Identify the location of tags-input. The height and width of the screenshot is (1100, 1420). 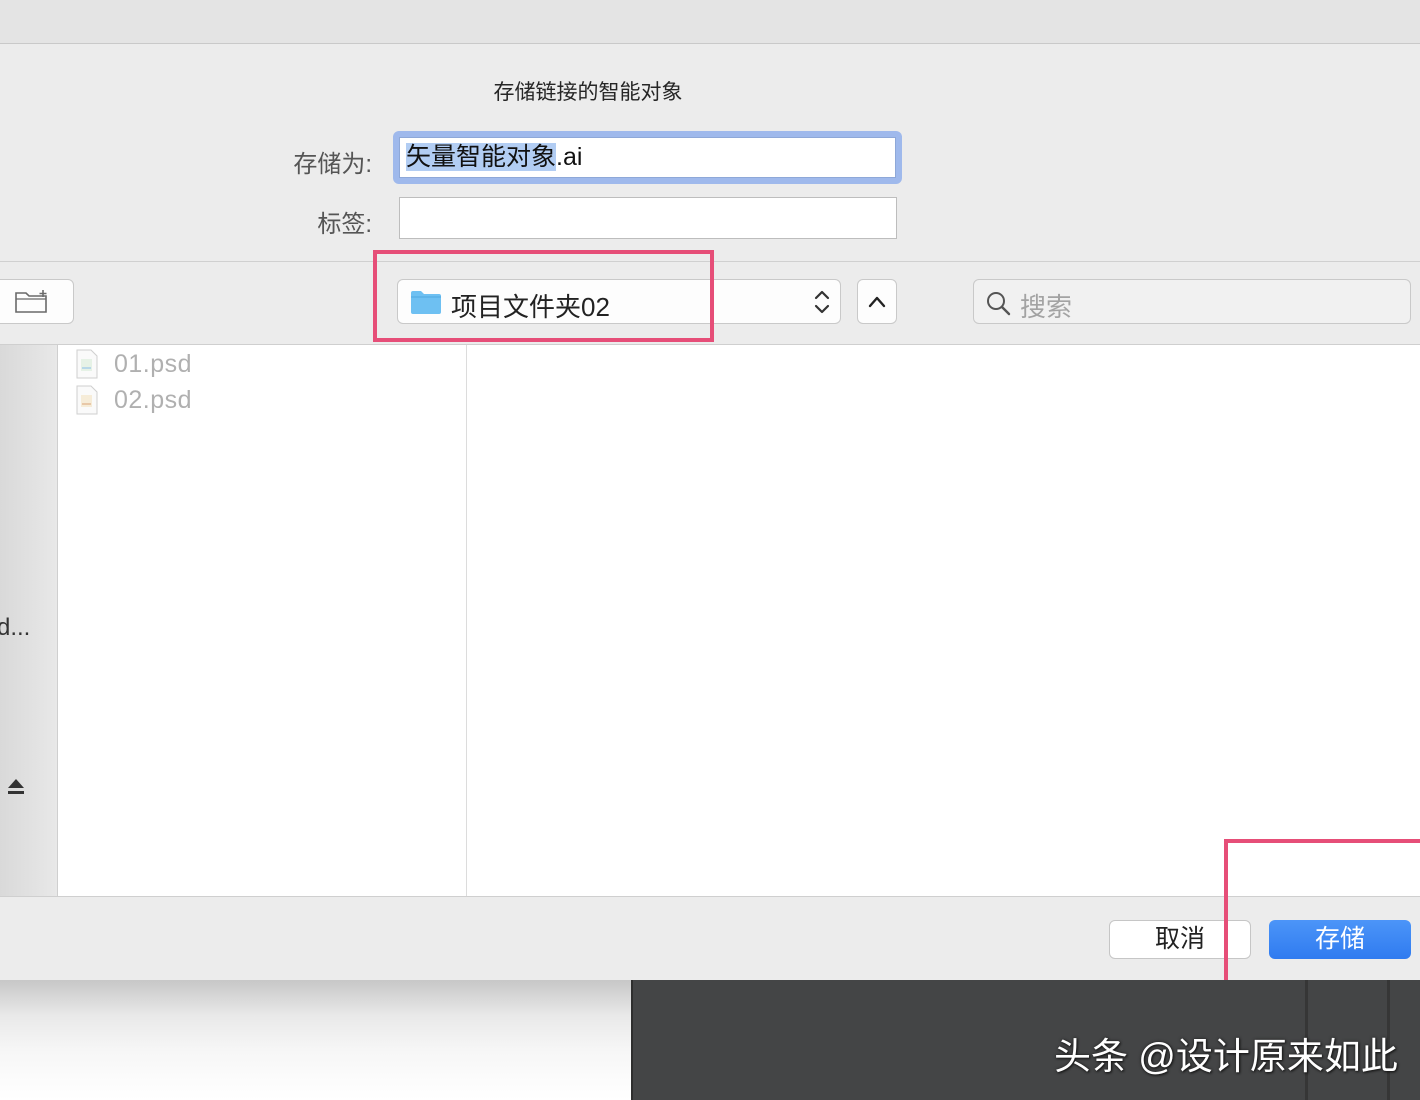
(648, 218).